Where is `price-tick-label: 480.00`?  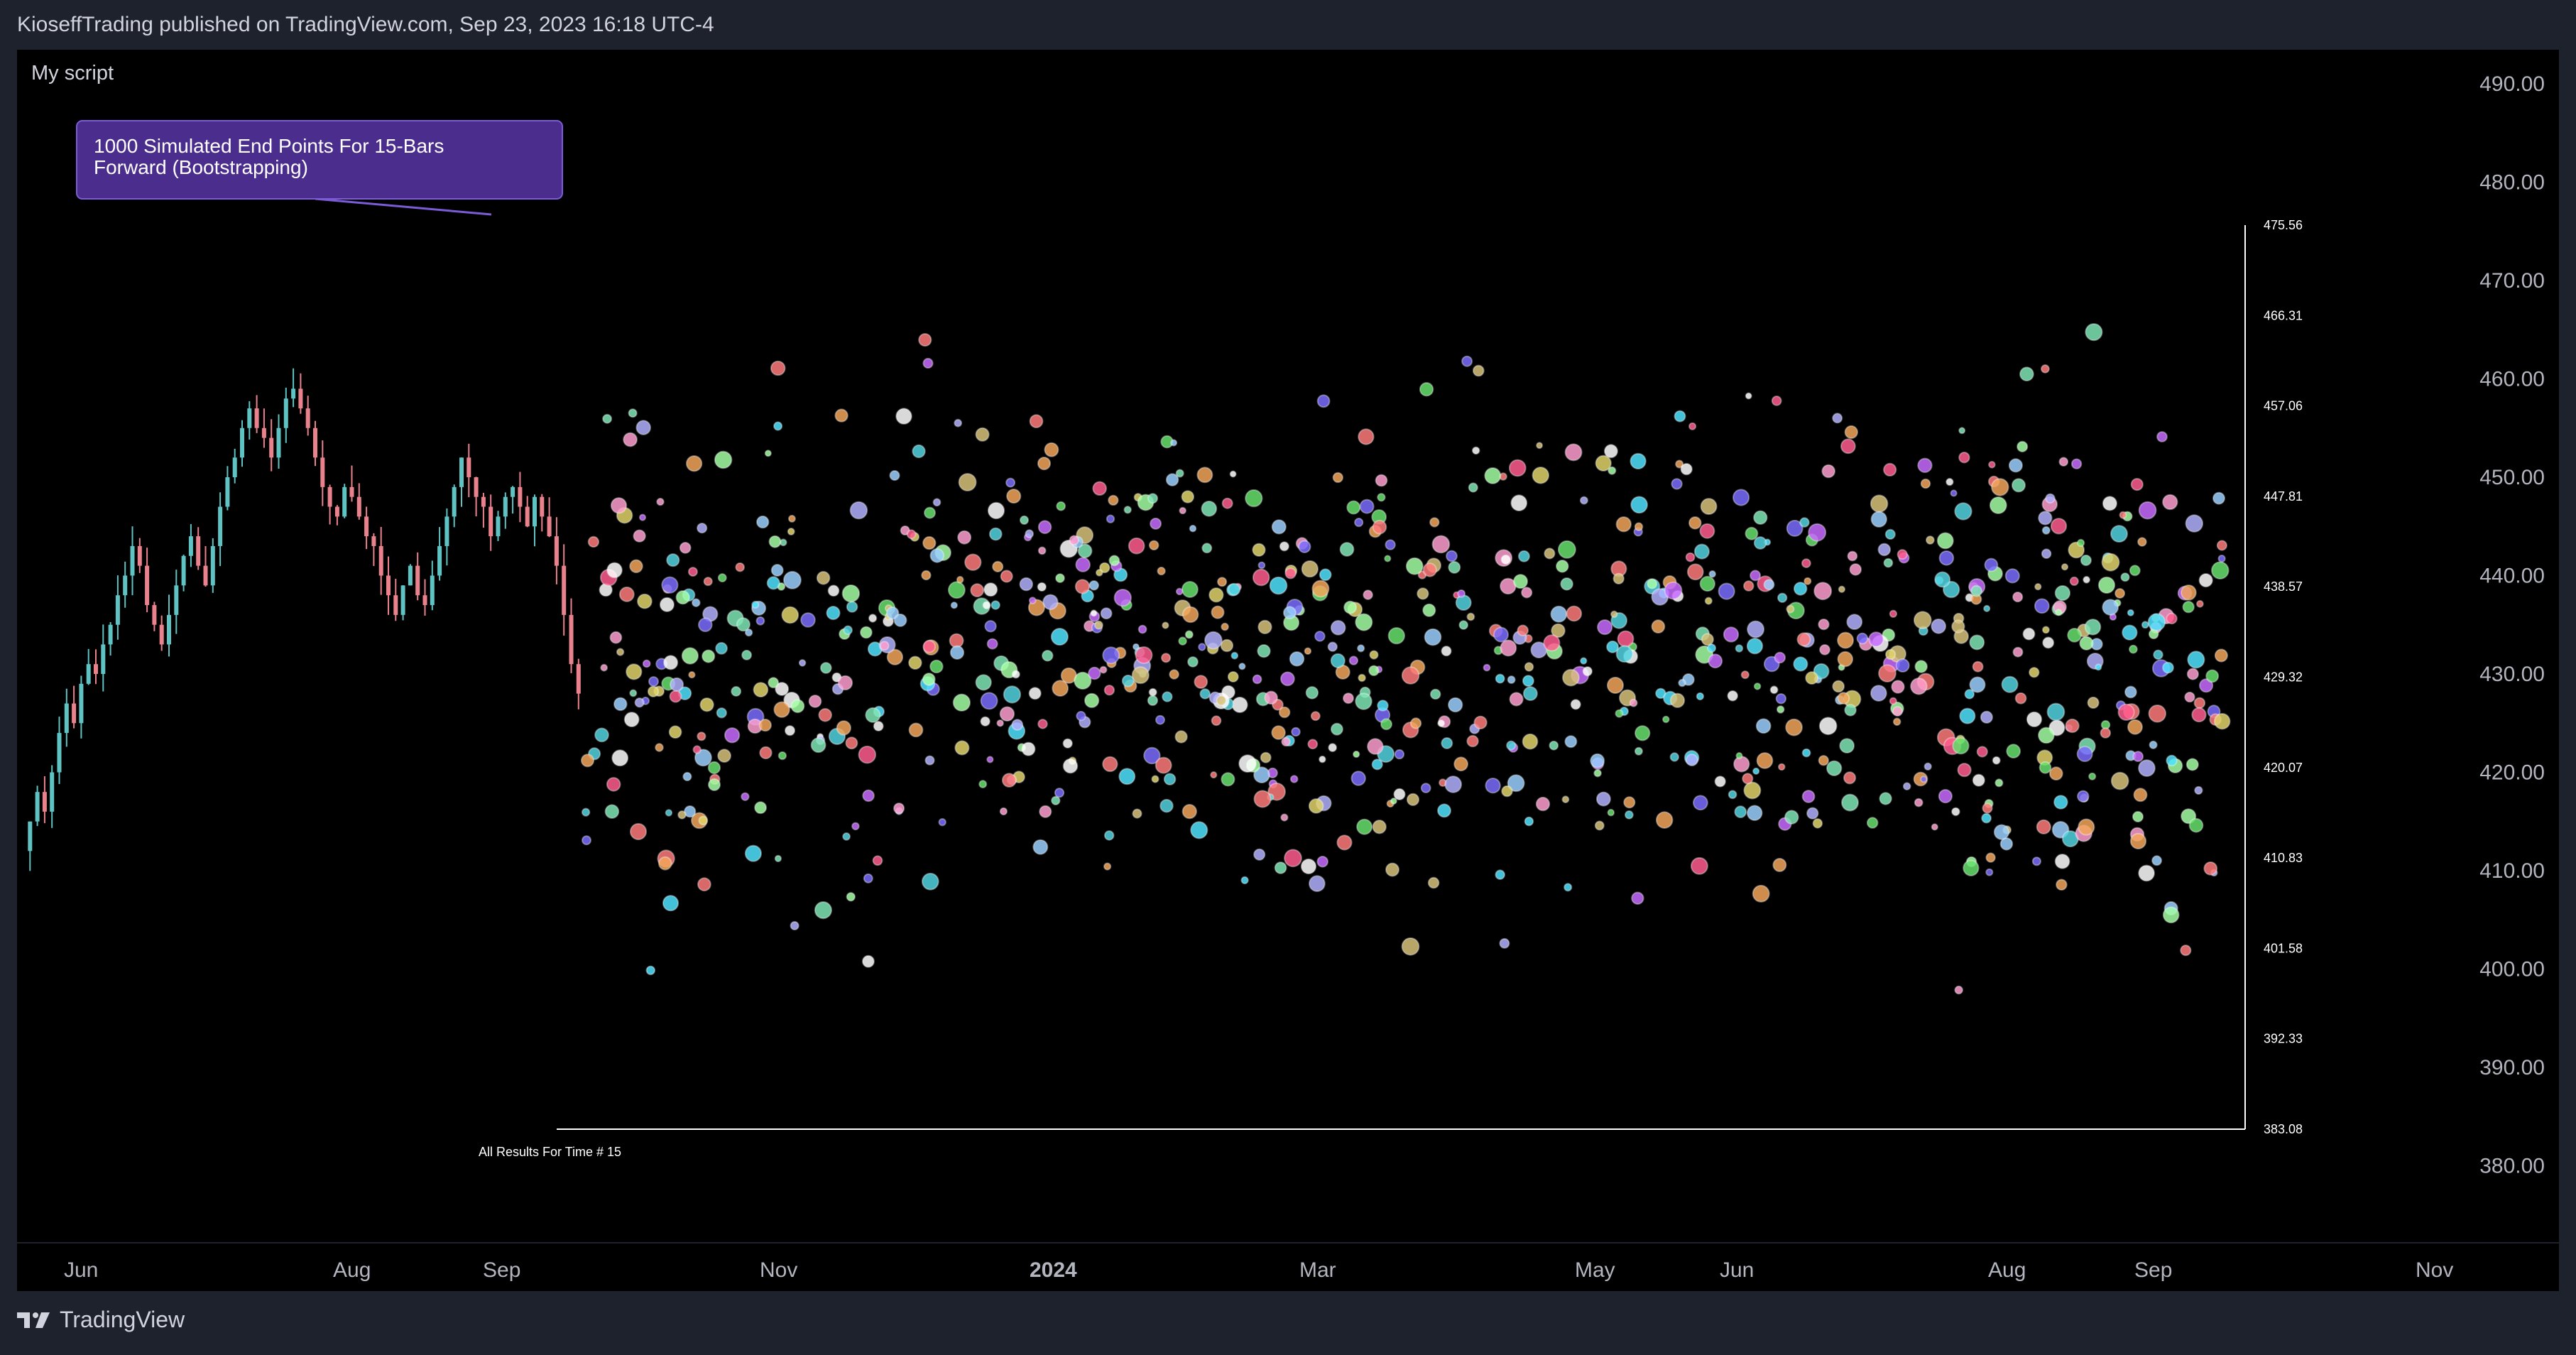
price-tick-label: 480.00 is located at coordinates (2512, 183).